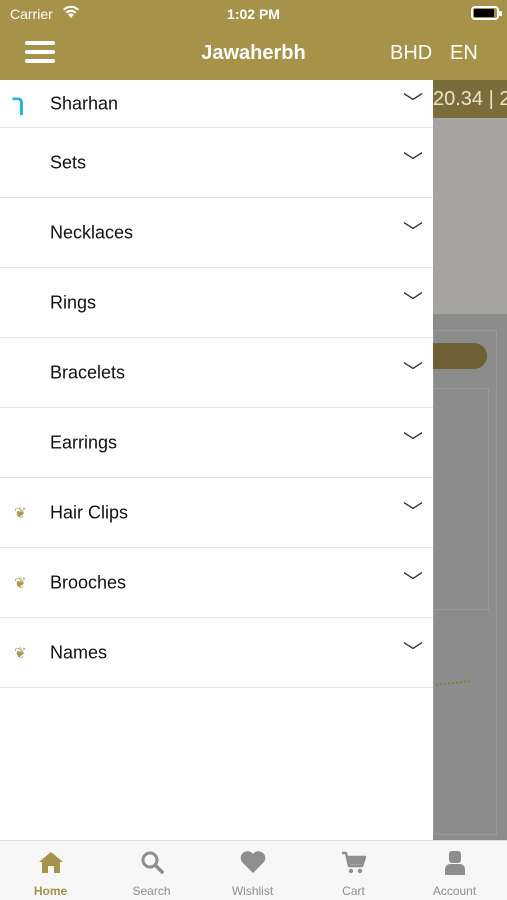  Describe the element at coordinates (470, 216) in the screenshot. I see `banner-image` at that location.